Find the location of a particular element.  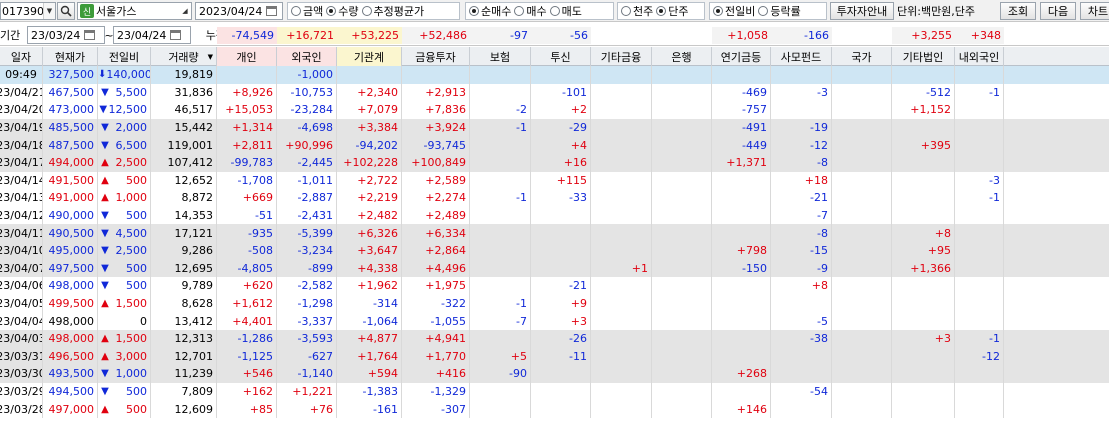

column-header: 외국인 is located at coordinates (307, 56).